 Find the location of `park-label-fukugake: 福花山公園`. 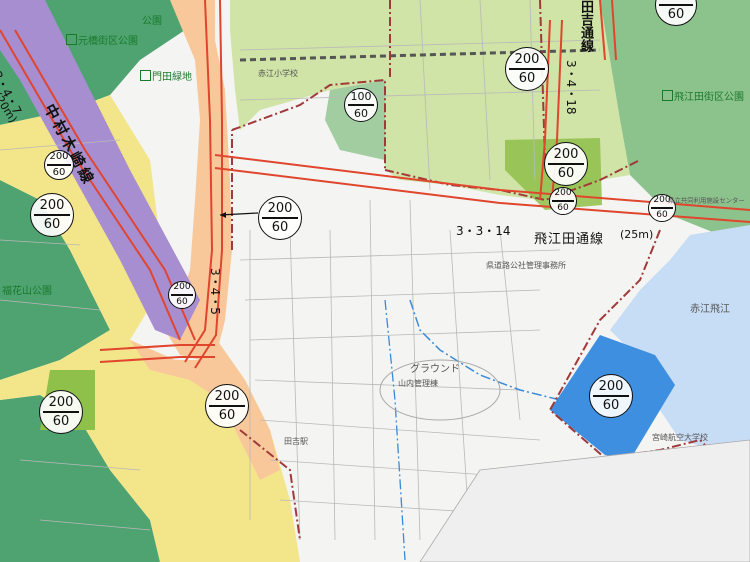

park-label-fukugake: 福花山公園 is located at coordinates (27, 289).